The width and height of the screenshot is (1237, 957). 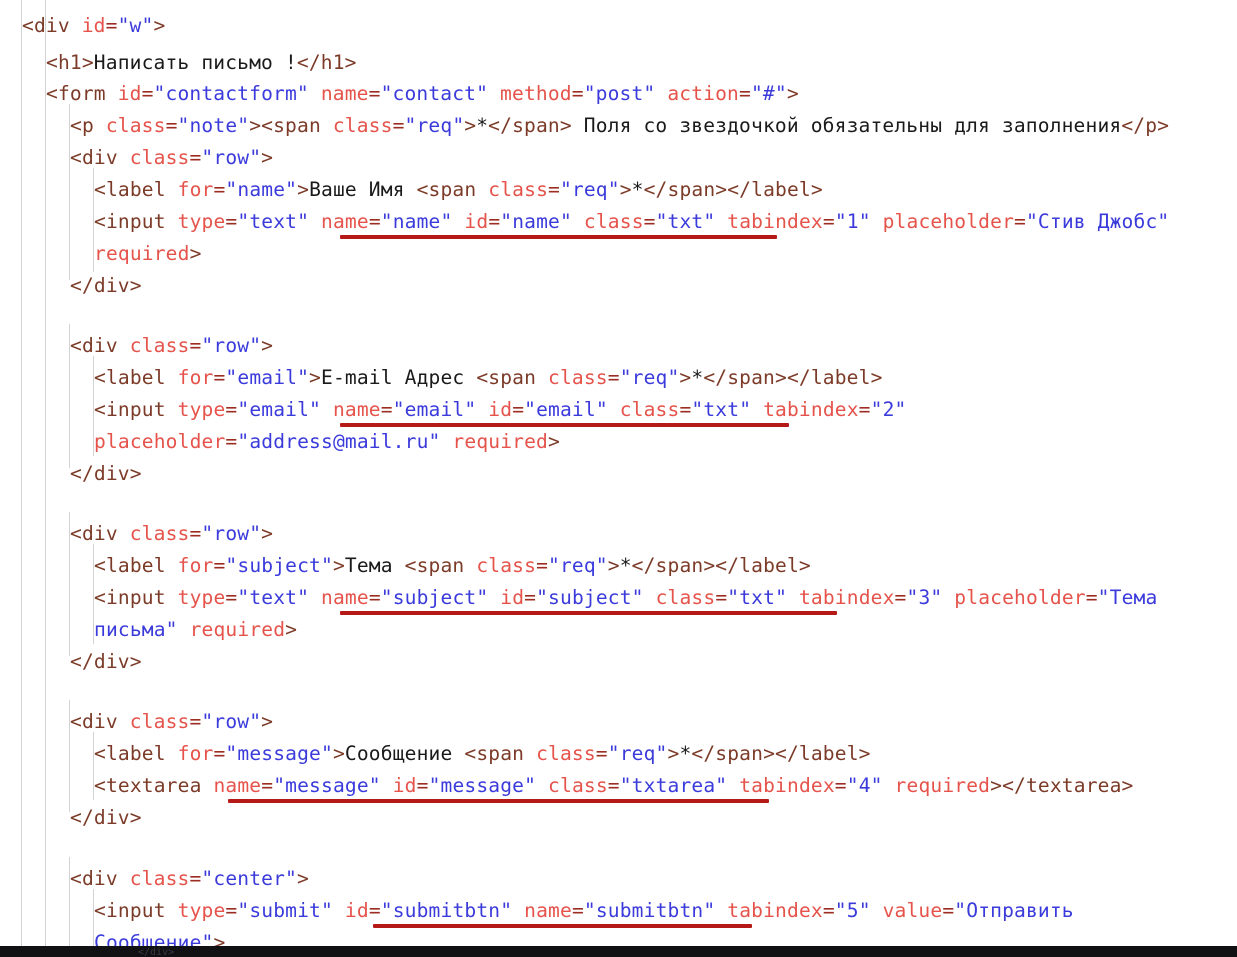 What do you see at coordinates (249, 878) in the screenshot?
I see `token-val: "center"` at bounding box center [249, 878].